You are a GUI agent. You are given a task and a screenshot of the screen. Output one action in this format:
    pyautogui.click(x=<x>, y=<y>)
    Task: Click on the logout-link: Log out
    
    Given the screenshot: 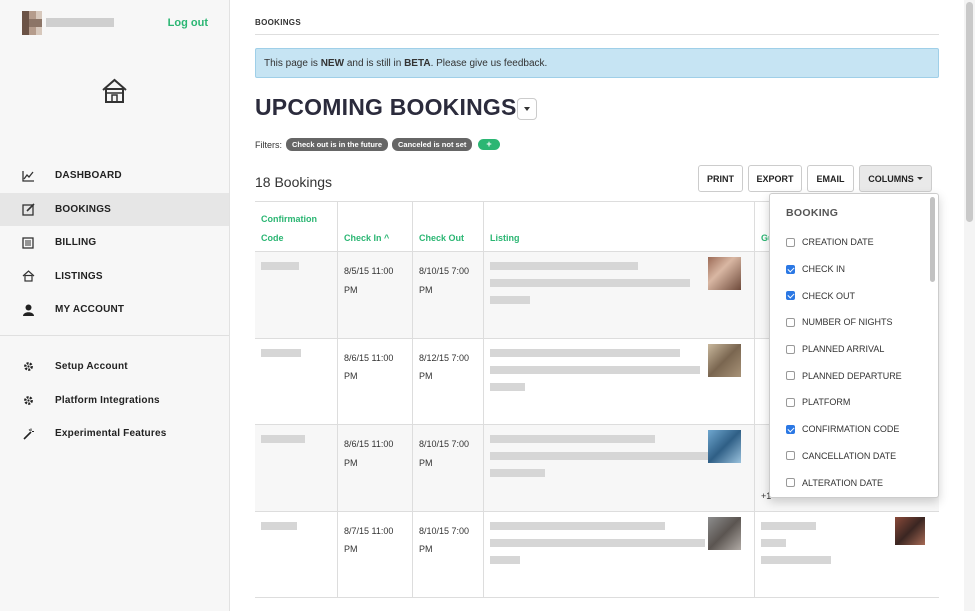 What is the action you would take?
    pyautogui.click(x=188, y=23)
    